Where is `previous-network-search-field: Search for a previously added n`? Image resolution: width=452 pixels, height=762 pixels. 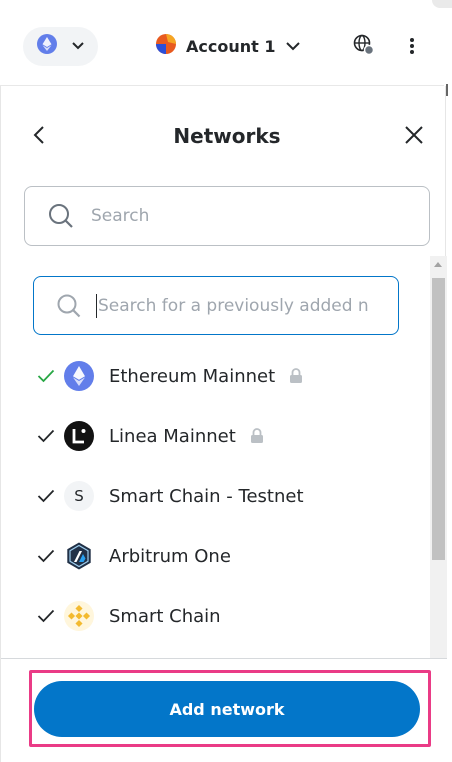
previous-network-search-field: Search for a previously added n is located at coordinates (216, 305).